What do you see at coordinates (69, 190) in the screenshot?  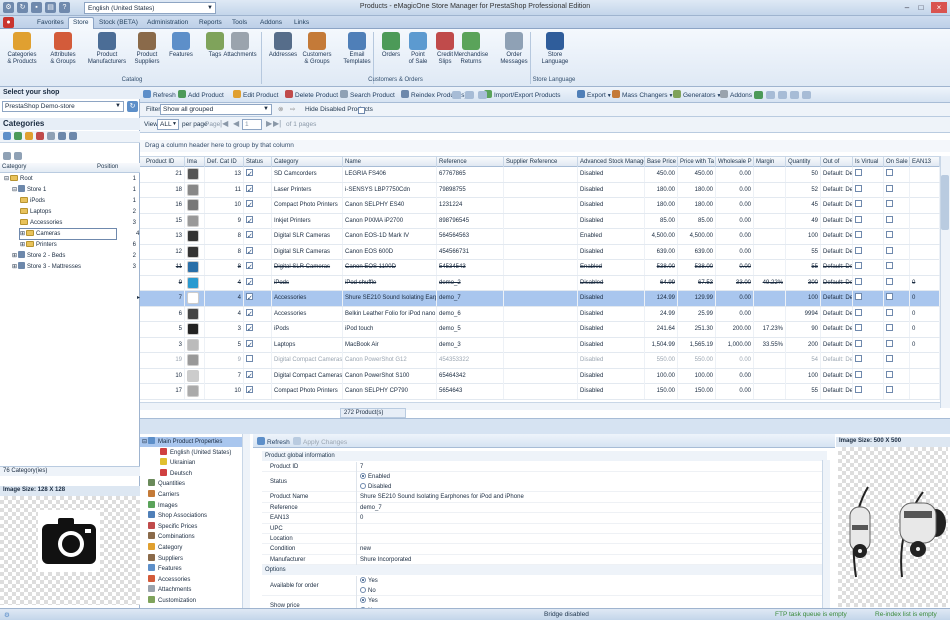 I see `category-node-store-1: ⊟ Store 1 1` at bounding box center [69, 190].